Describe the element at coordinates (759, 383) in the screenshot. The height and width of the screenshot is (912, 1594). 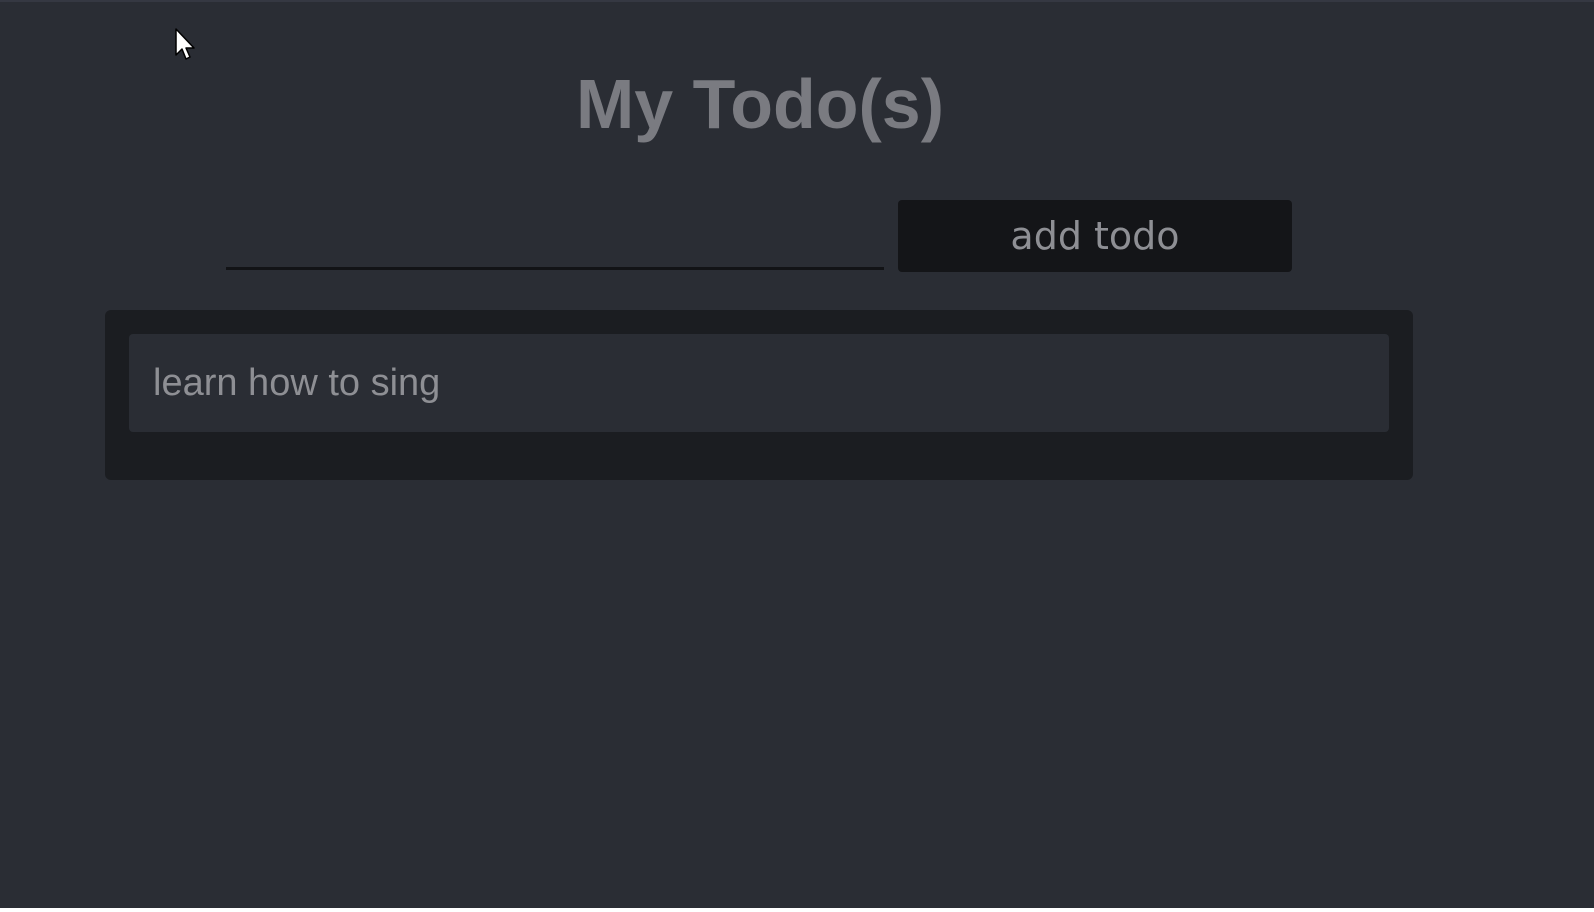
I see `todo-item: learn how to sing` at that location.